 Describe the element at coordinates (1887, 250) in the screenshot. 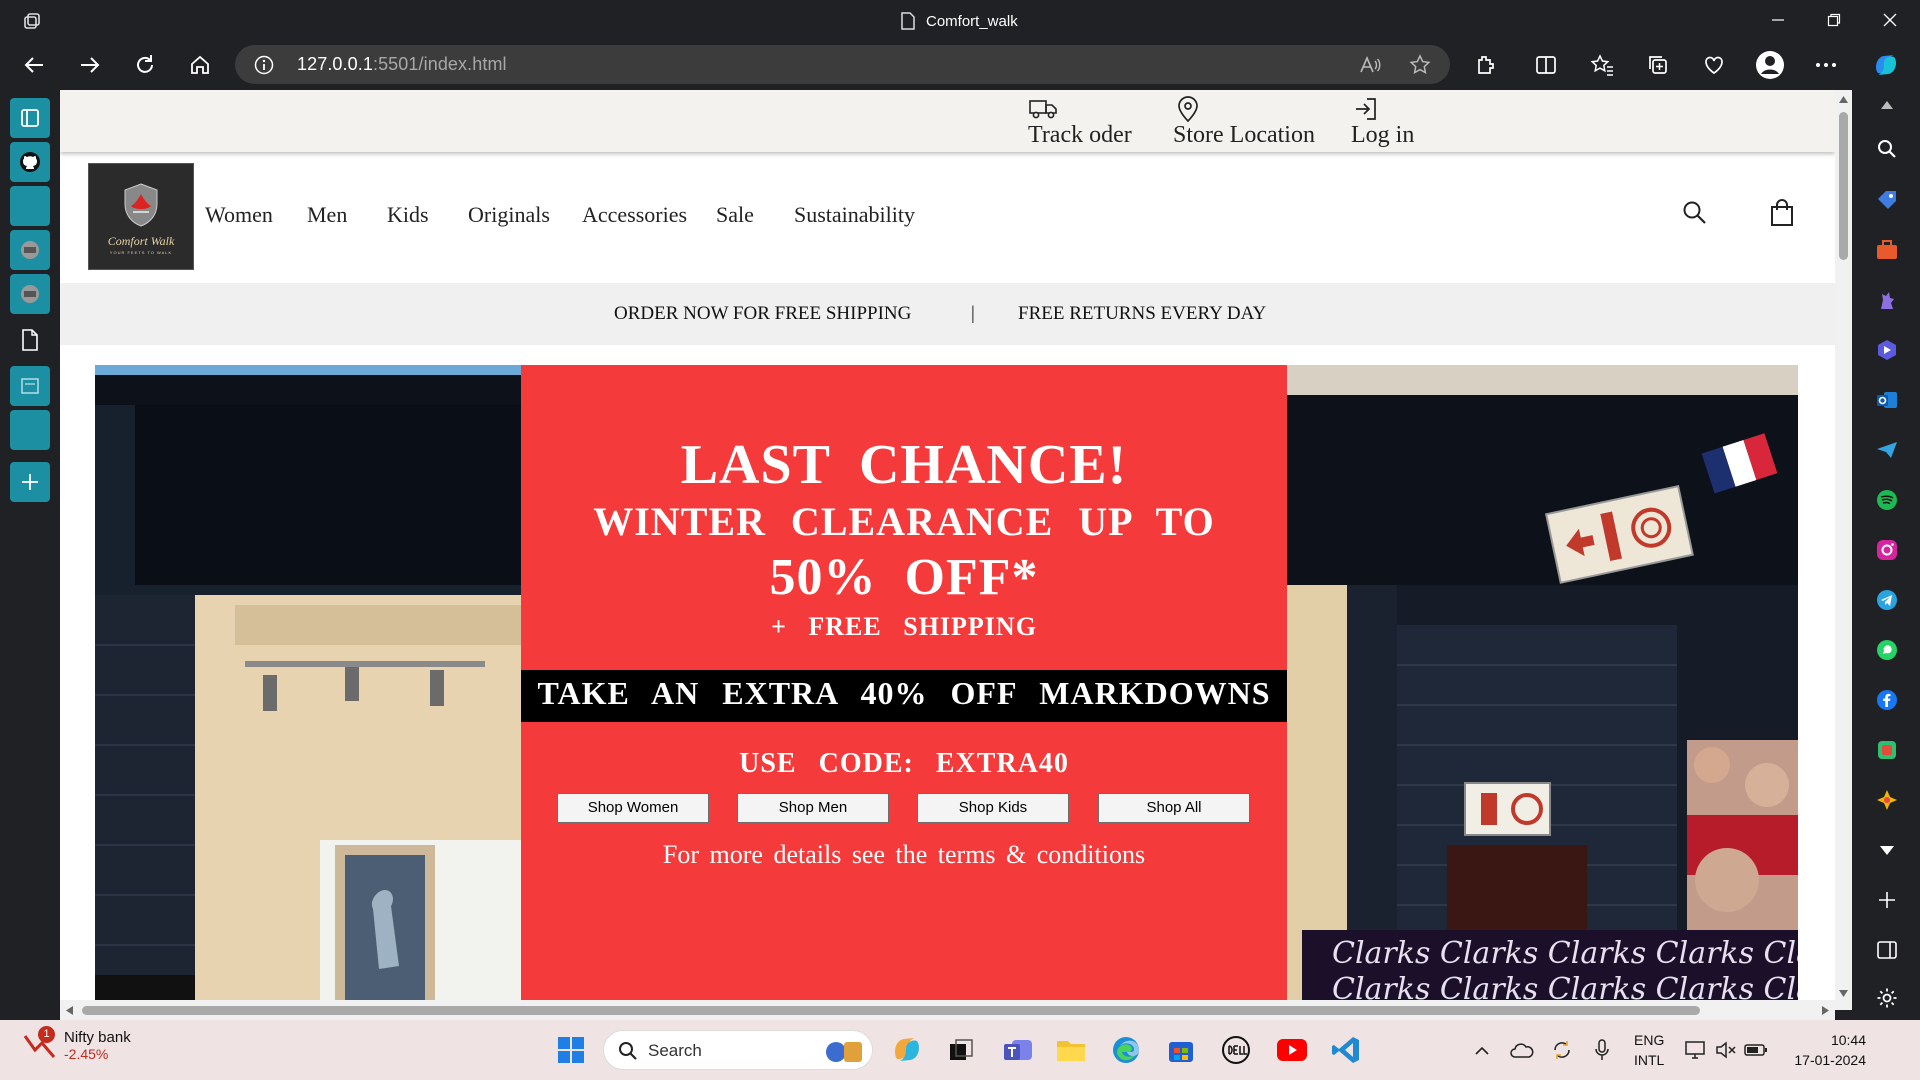

I see `tools-icon` at that location.